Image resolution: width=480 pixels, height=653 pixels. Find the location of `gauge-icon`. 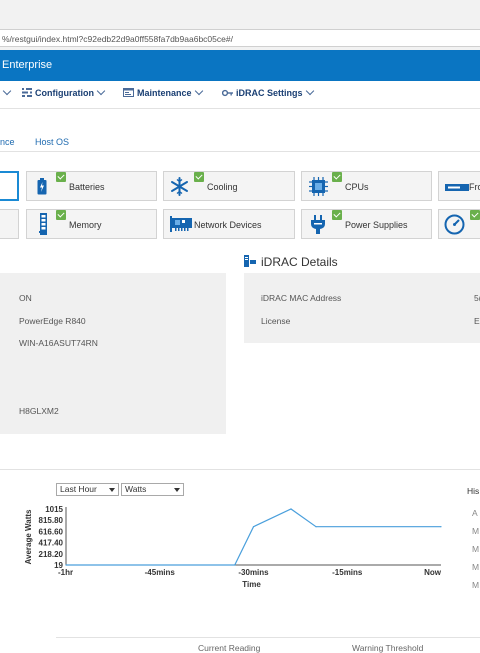

gauge-icon is located at coordinates (454, 225).